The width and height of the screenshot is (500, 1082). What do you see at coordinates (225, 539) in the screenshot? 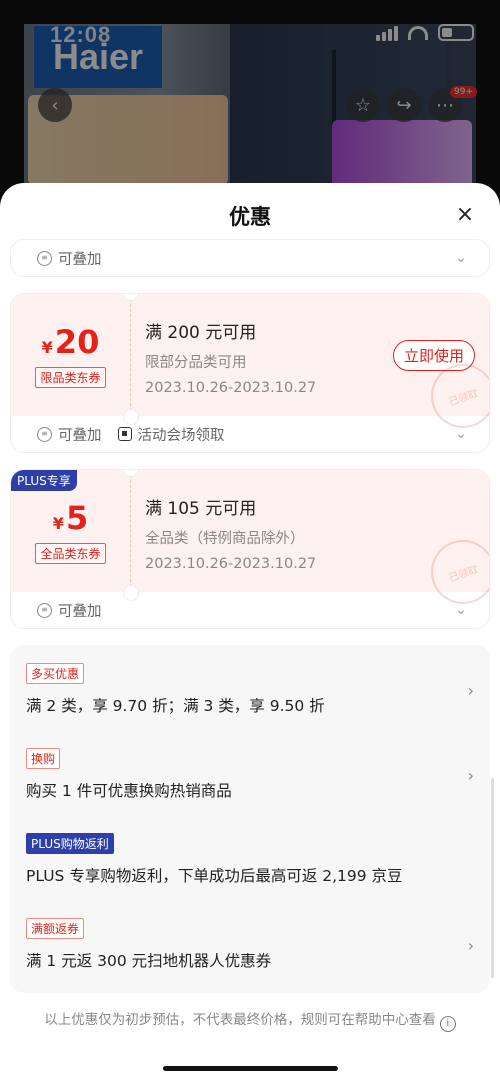
I see `coupon-scope: 全品类（特例商品除外）` at bounding box center [225, 539].